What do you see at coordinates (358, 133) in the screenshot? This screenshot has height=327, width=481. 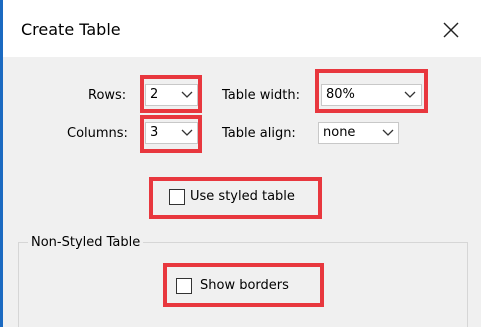 I see `table-align-select: none` at bounding box center [358, 133].